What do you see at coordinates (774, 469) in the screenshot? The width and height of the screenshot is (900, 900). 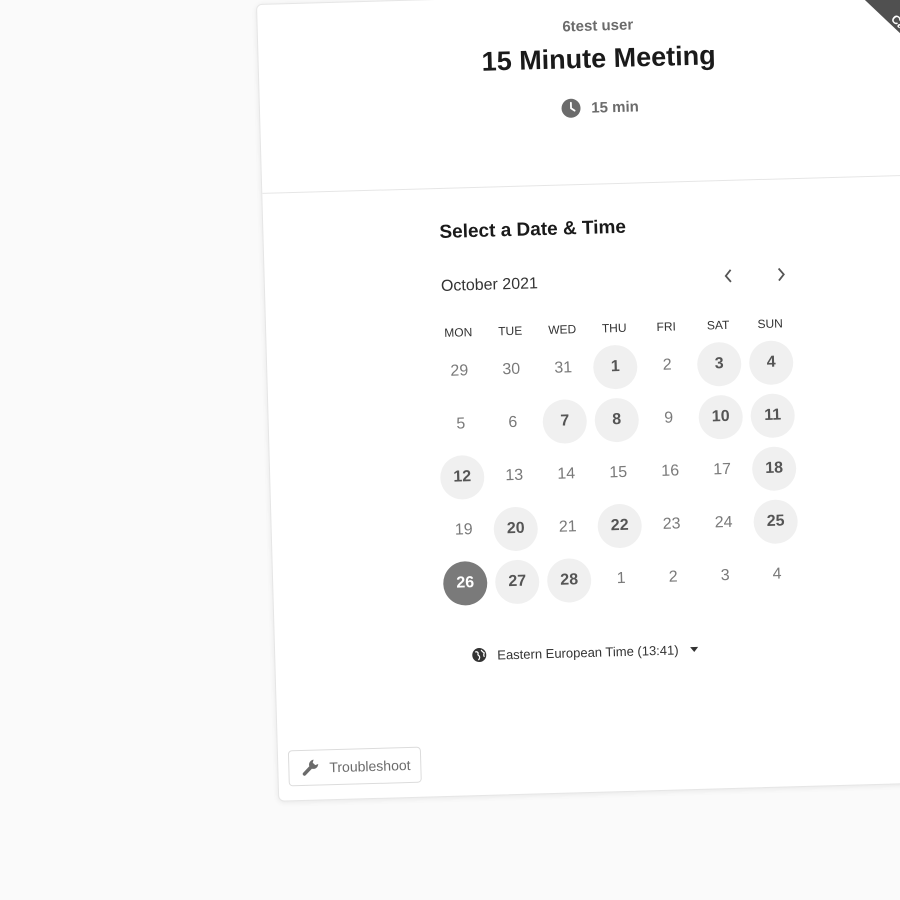 I see `calendar-day-available: 18` at bounding box center [774, 469].